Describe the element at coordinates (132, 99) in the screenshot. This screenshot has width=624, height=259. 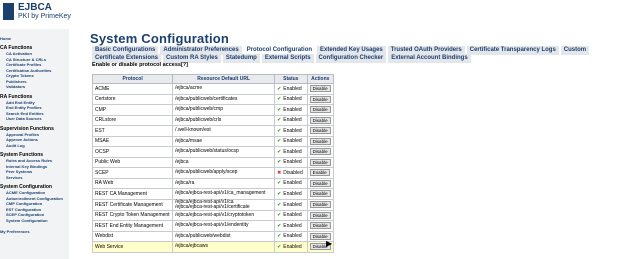
I see `protocol-name: Certstore` at that location.